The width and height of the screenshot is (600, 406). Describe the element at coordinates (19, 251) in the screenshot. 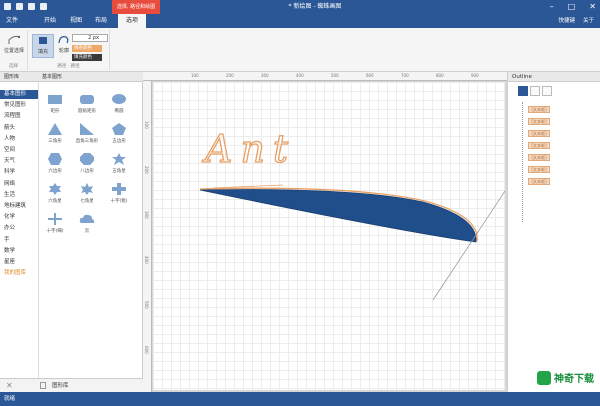

I see `category-item: 数学` at that location.